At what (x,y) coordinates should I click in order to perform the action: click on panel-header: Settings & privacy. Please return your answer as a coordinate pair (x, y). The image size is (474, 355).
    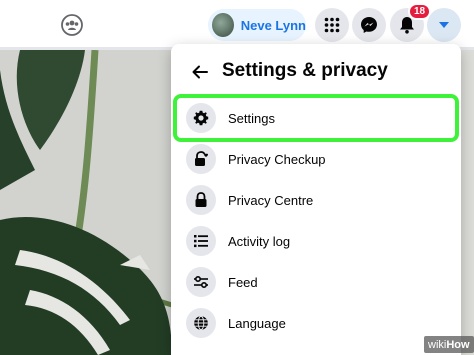
    Looking at the image, I should click on (316, 71).